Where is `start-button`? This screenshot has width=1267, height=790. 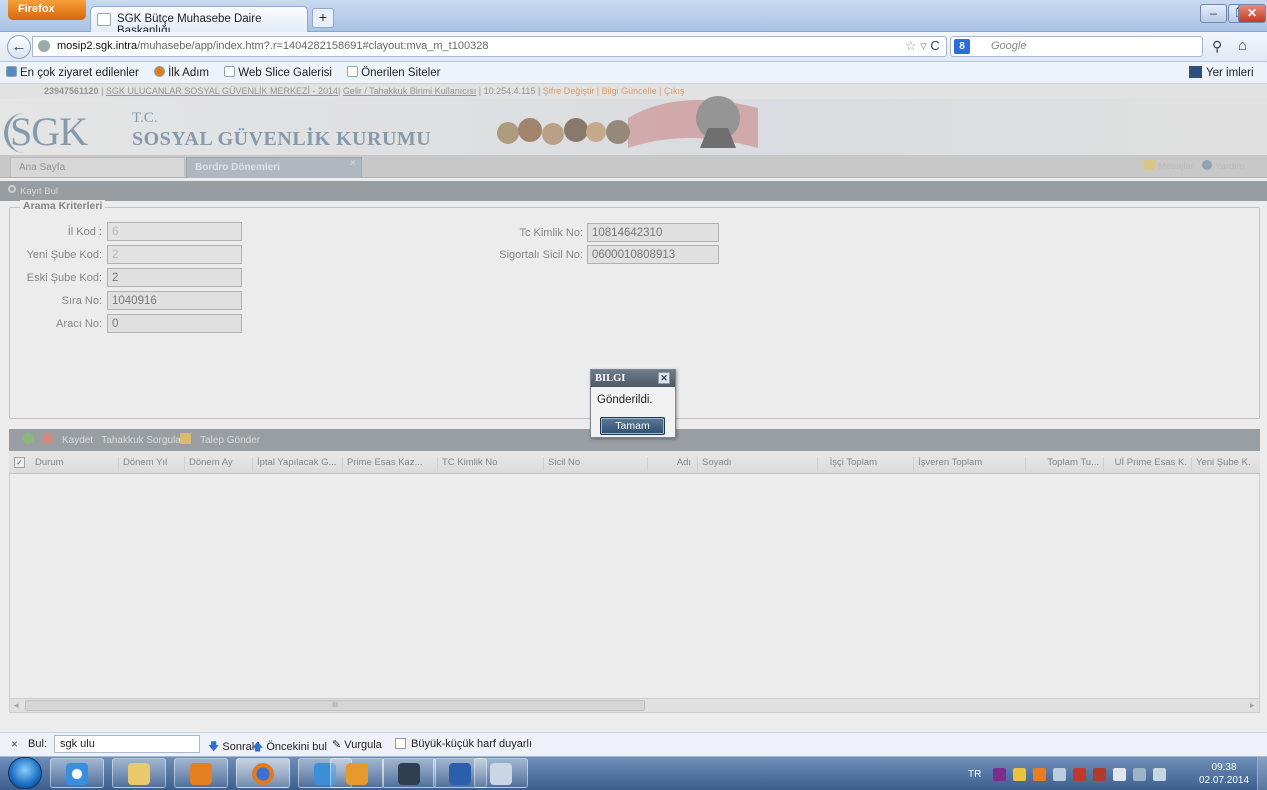
start-button is located at coordinates (25, 773).